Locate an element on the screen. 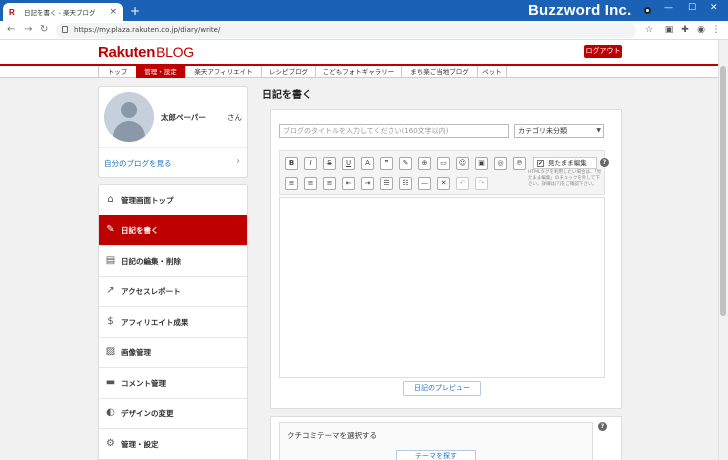 The image size is (728, 460). help-icon: ? is located at coordinates (604, 162).